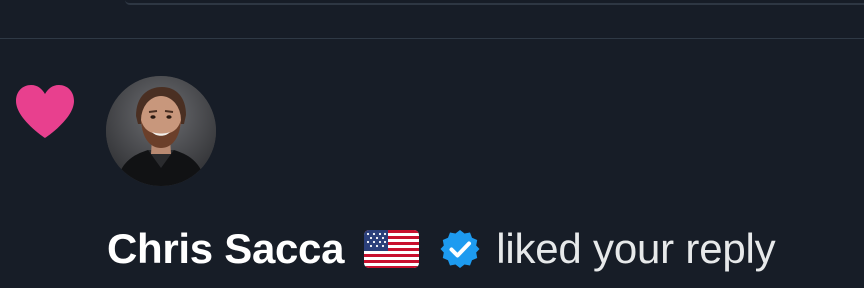  Describe the element at coordinates (494, 2) in the screenshot. I see `reply-box-edge` at that location.